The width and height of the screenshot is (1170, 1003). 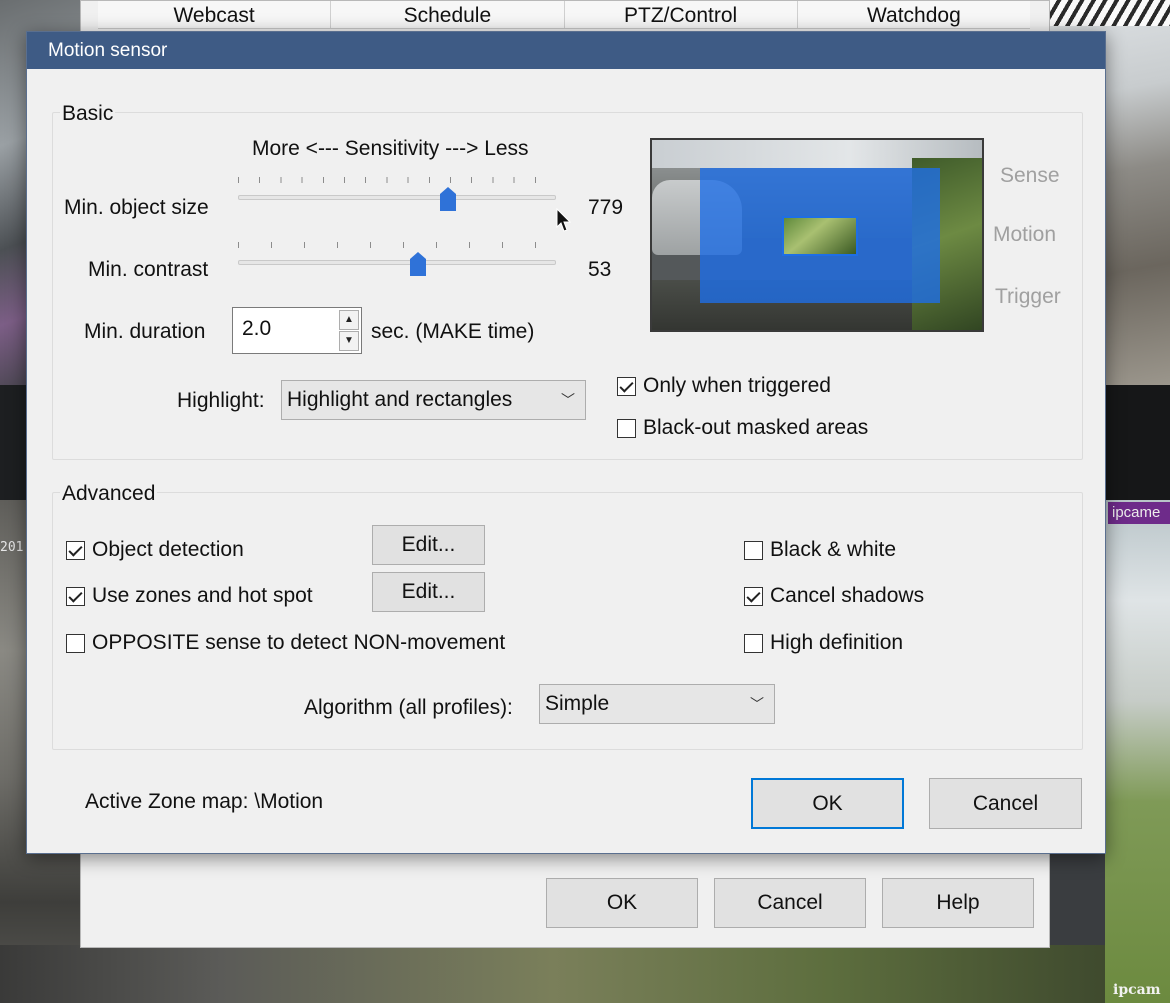 What do you see at coordinates (1110, 13) in the screenshot?
I see `camera-feed-railing` at bounding box center [1110, 13].